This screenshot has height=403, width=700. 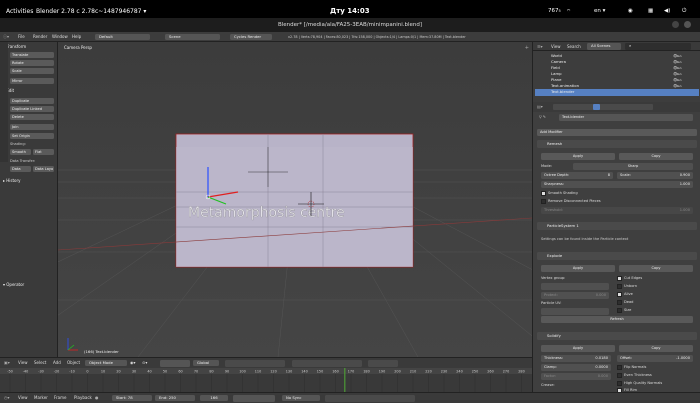 I want to click on render-preview-buttons, so click(x=383, y=363).